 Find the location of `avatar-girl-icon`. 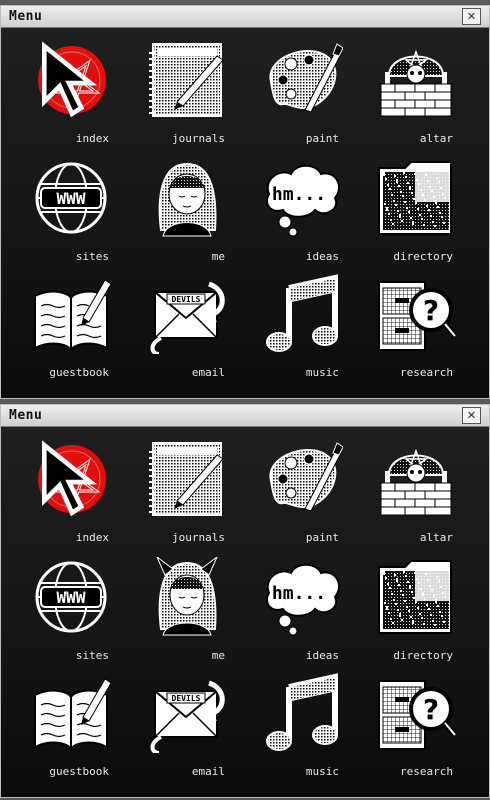

avatar-girl-icon is located at coordinates (187, 199).